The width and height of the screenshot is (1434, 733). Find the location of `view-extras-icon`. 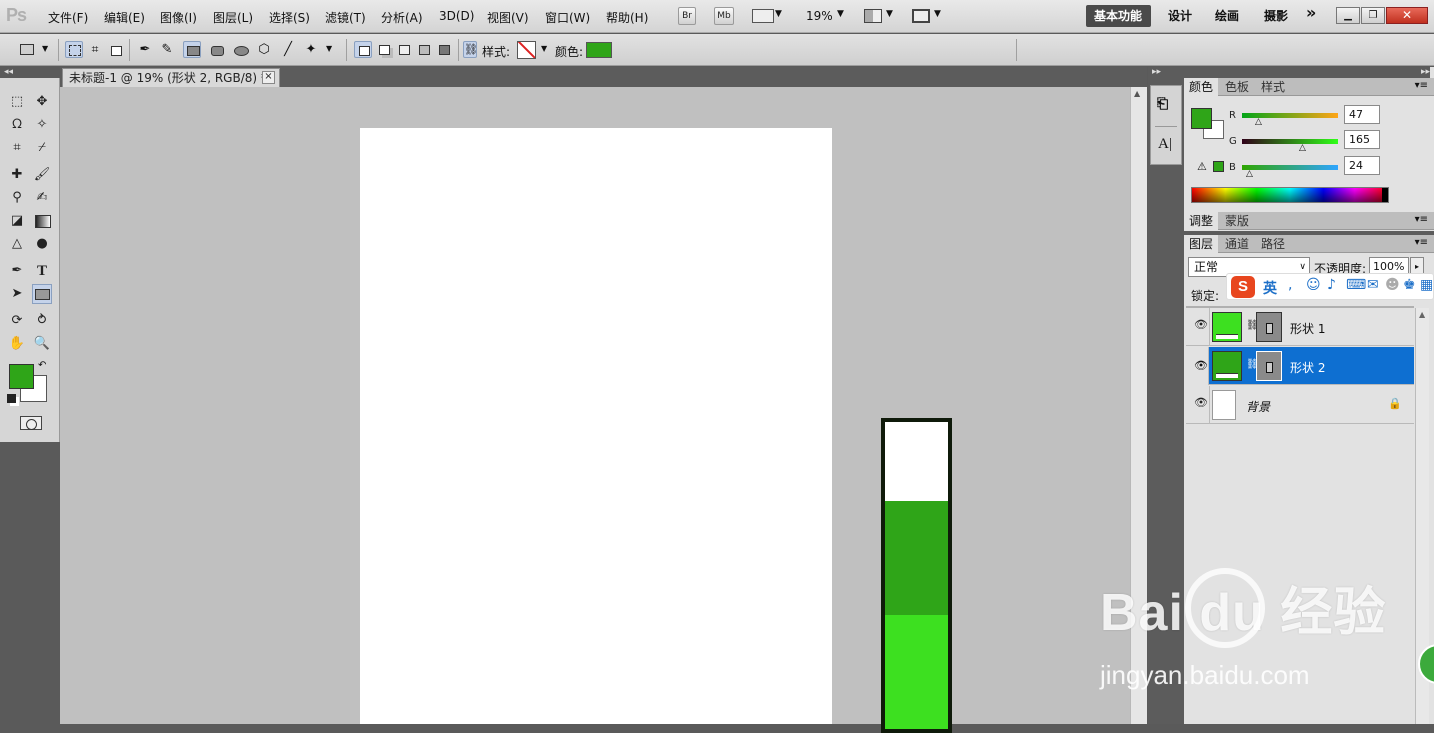

view-extras-icon is located at coordinates (763, 16).